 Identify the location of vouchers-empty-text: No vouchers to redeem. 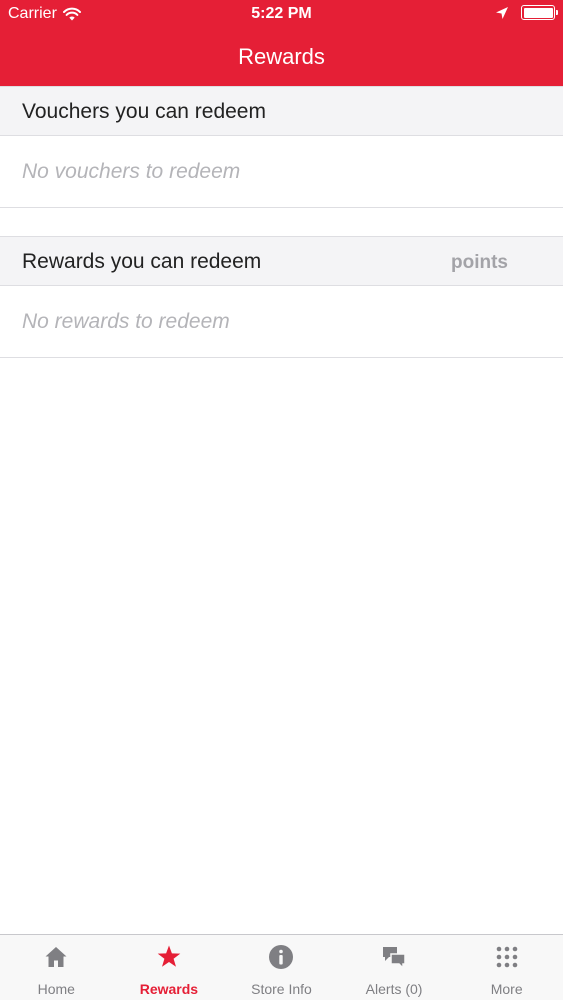
(131, 171).